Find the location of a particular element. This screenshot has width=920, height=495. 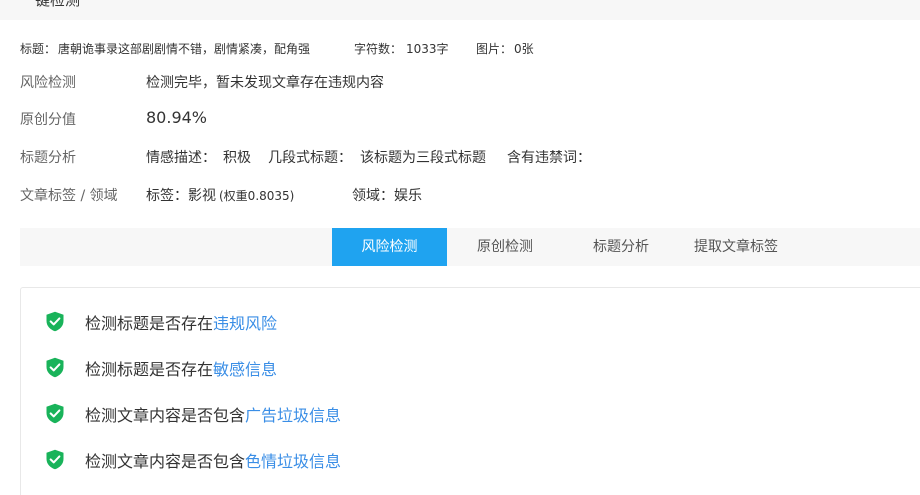

row-tags: 文章标签 / 领域 标签：影视 (权重0.8035) 领域：娱乐 is located at coordinates (460, 195).